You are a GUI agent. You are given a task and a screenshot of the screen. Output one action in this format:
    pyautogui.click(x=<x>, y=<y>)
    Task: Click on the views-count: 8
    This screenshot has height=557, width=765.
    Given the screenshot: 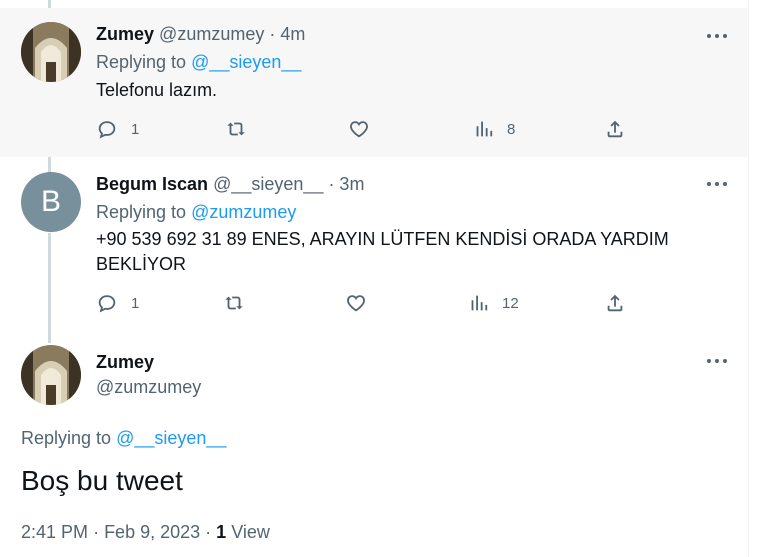 What is the action you would take?
    pyautogui.click(x=511, y=129)
    